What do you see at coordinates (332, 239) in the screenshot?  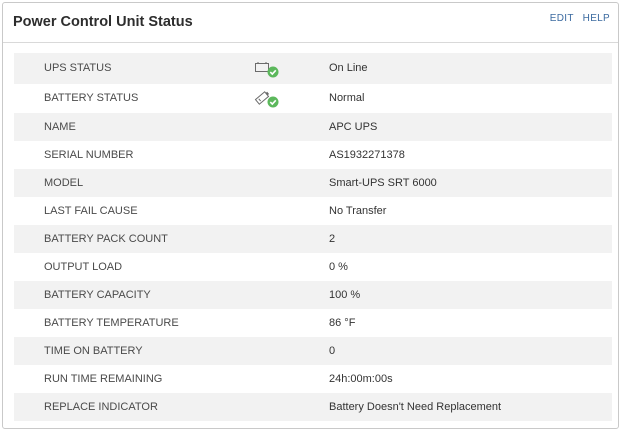 I see `row-value: 2` at bounding box center [332, 239].